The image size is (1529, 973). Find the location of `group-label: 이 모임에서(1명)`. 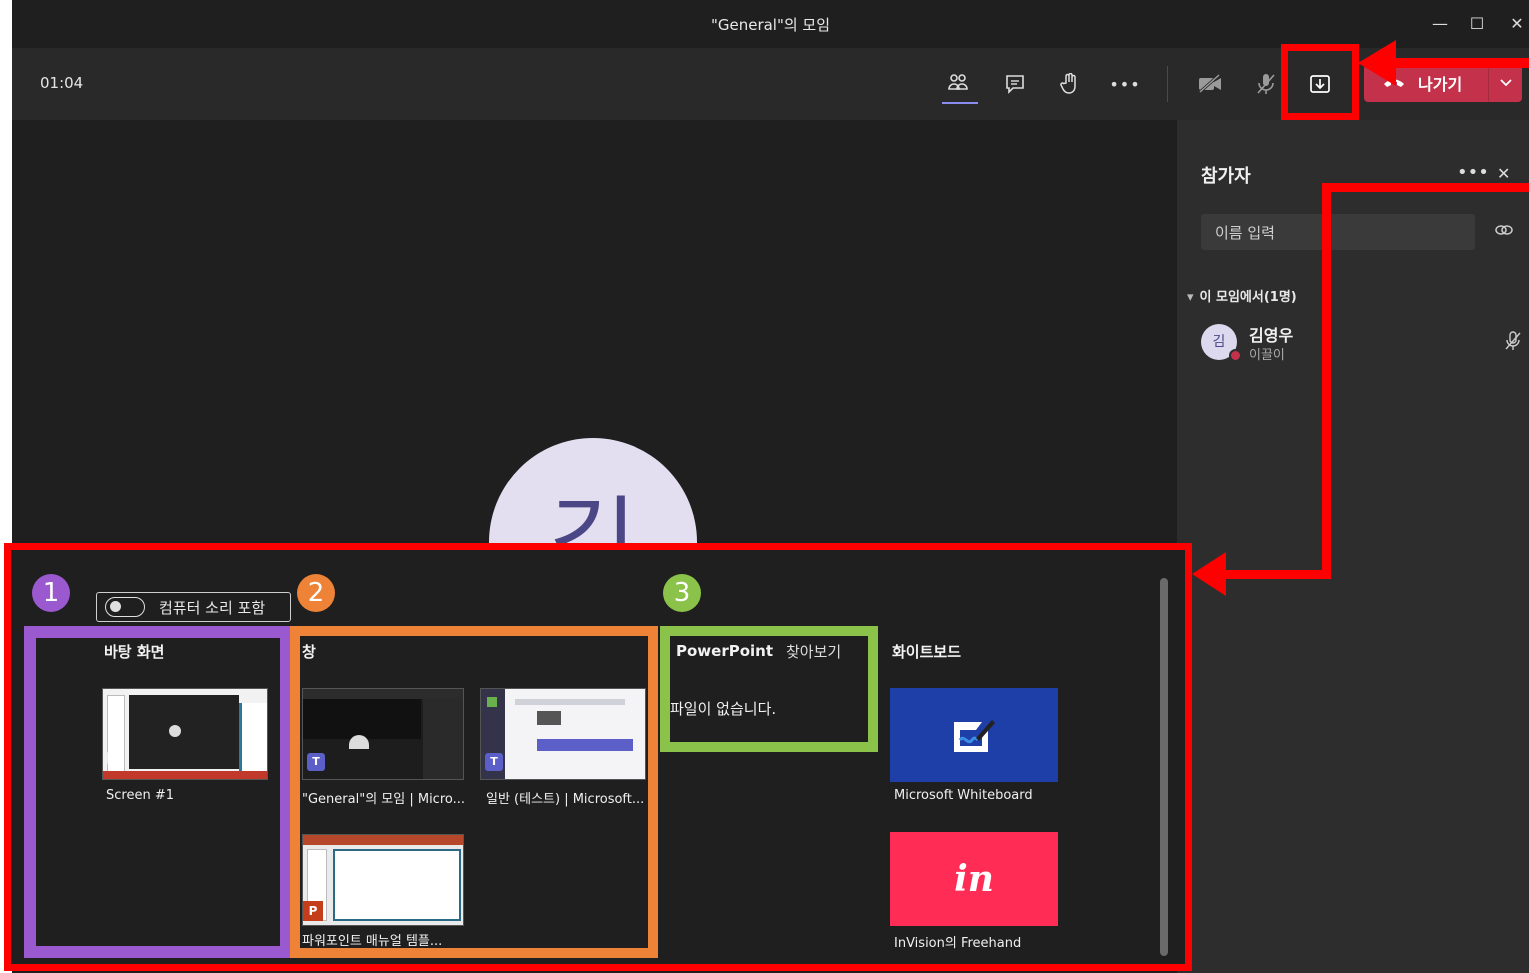

group-label: 이 모임에서(1명) is located at coordinates (1248, 297).